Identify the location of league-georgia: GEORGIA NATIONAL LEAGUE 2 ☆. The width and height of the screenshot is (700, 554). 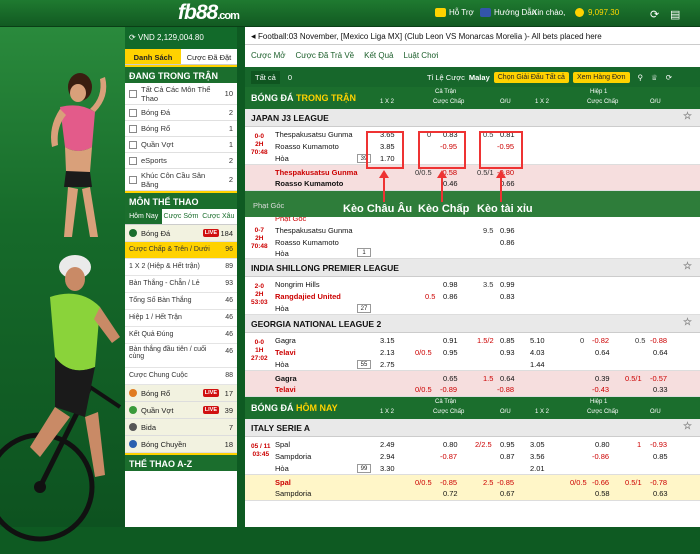
(472, 324).